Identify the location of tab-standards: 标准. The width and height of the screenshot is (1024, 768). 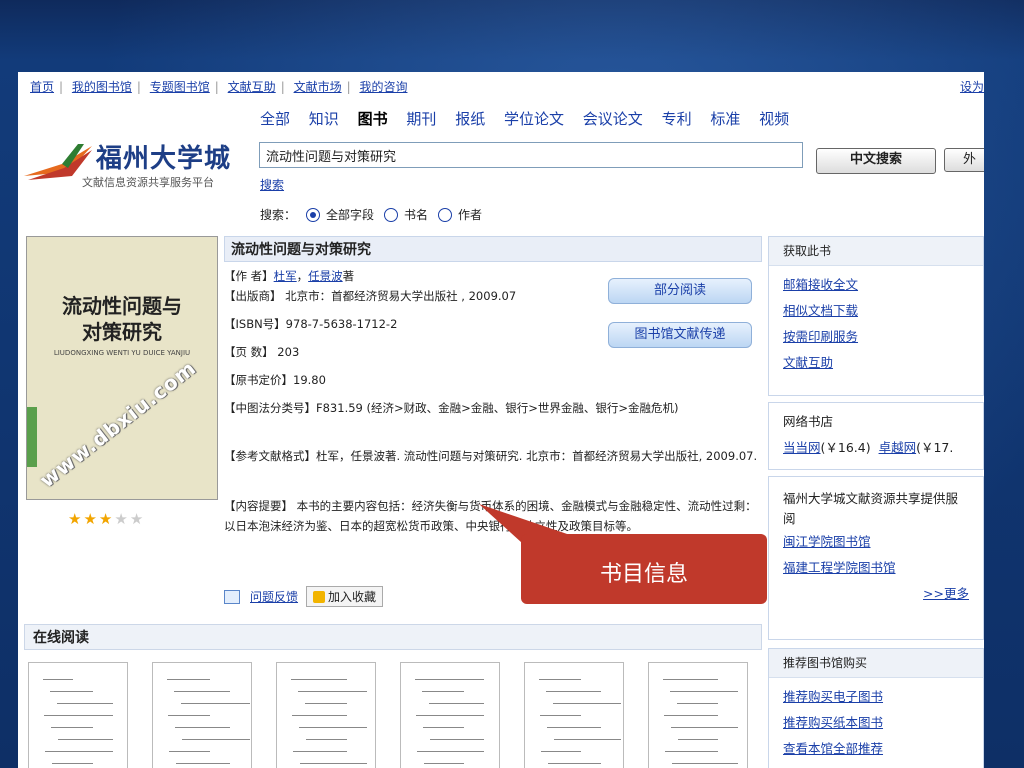
(725, 119).